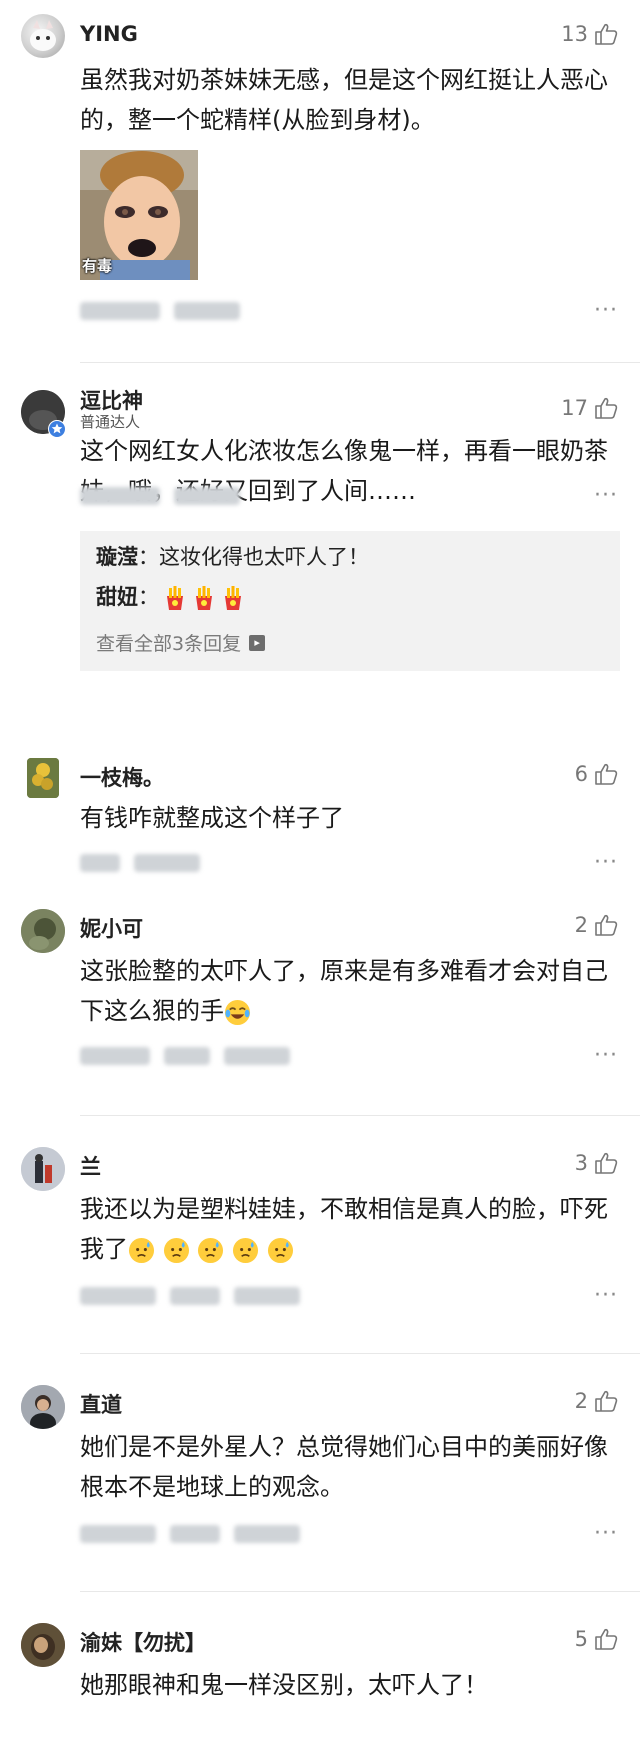 This screenshot has width=640, height=1752. I want to click on comment-item: 一枝梅。 6 有钱咋就整成这个样子了 ···, so click(320, 810).